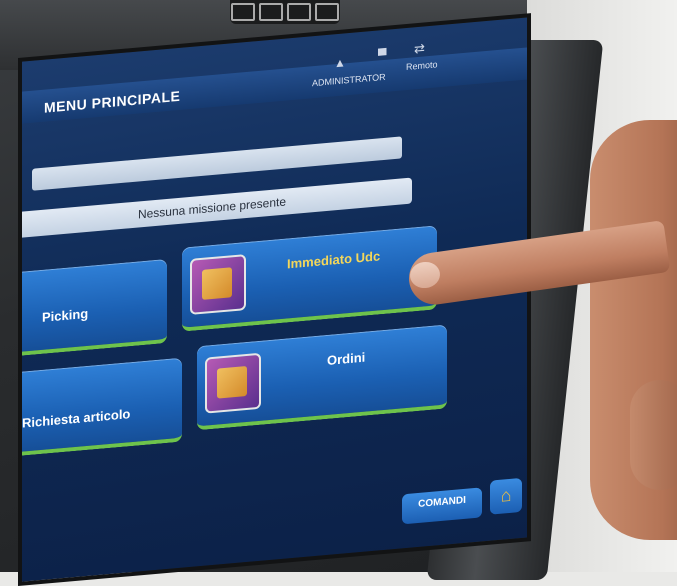  Describe the element at coordinates (340, 63) in the screenshot. I see `user-icon: ▲` at that location.